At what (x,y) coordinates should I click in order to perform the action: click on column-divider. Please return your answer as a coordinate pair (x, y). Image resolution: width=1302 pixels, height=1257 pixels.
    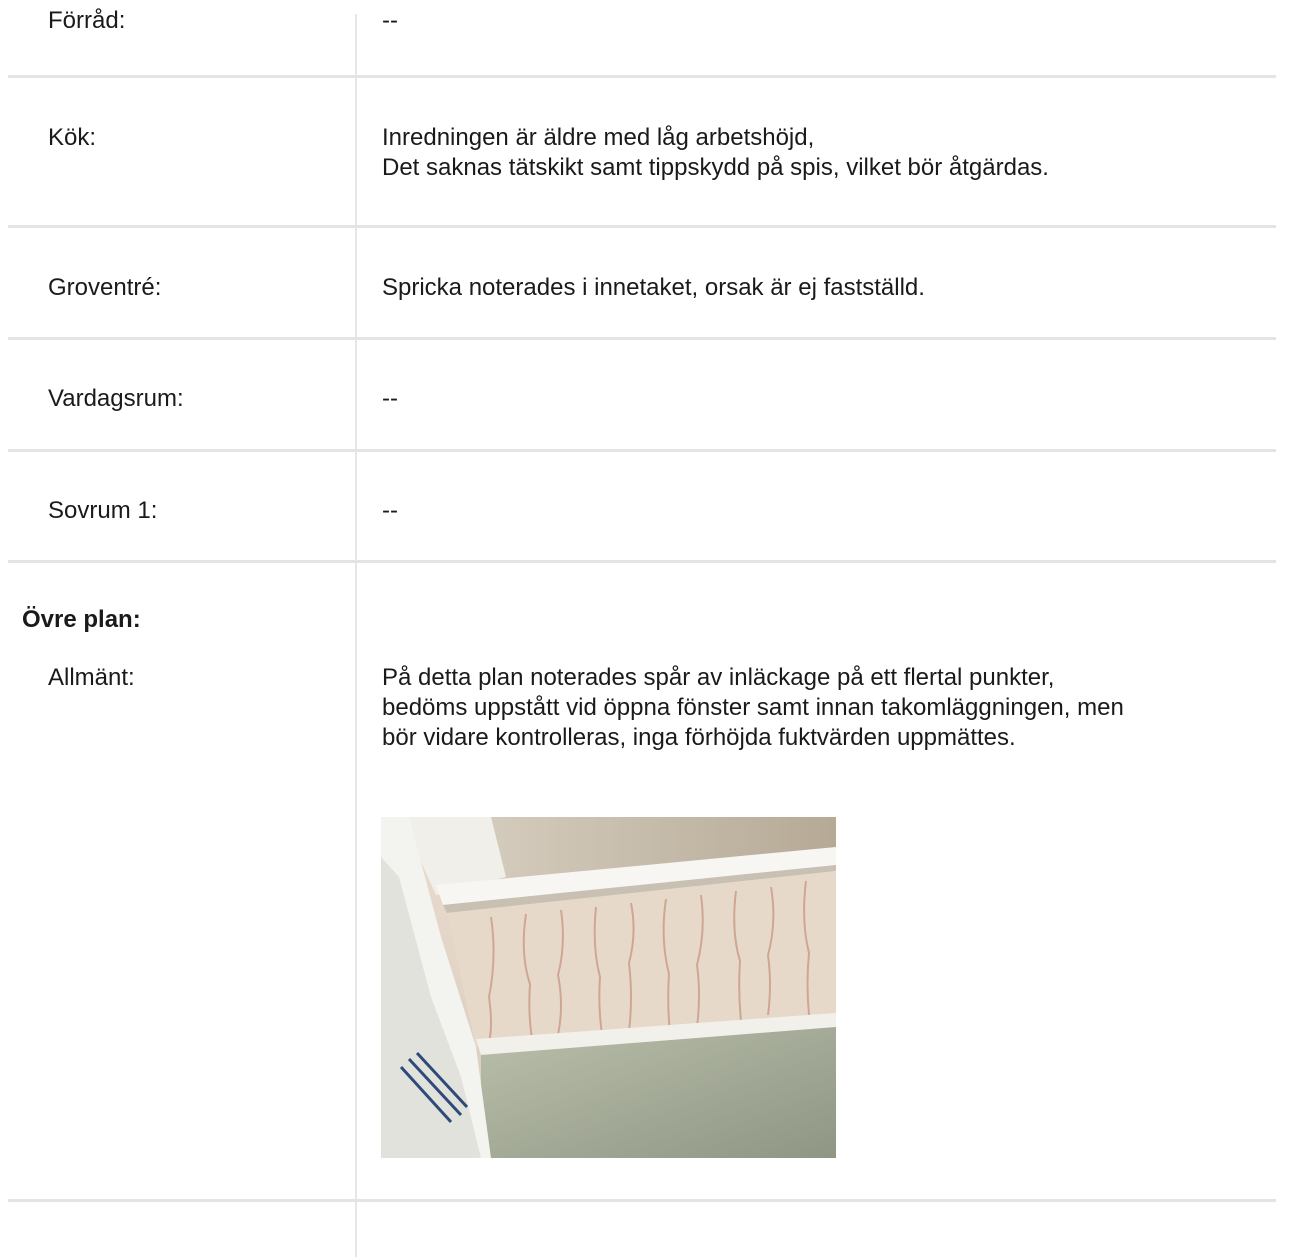
    Looking at the image, I should click on (356, 635).